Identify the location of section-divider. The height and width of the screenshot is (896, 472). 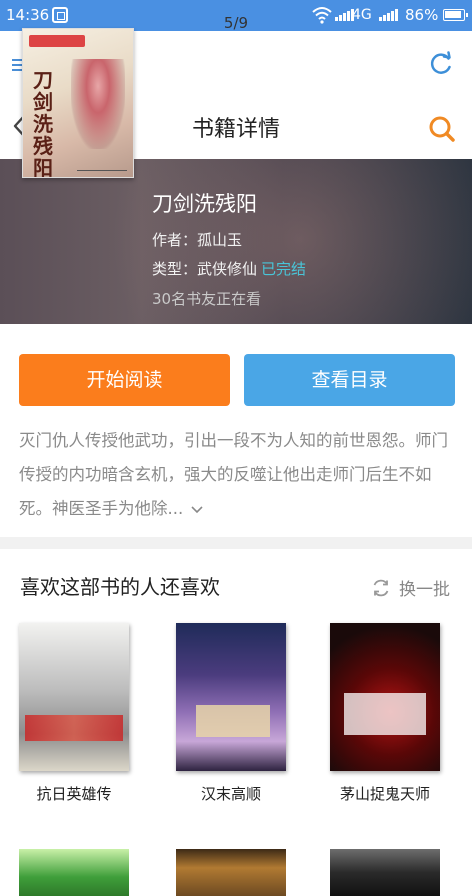
(236, 543).